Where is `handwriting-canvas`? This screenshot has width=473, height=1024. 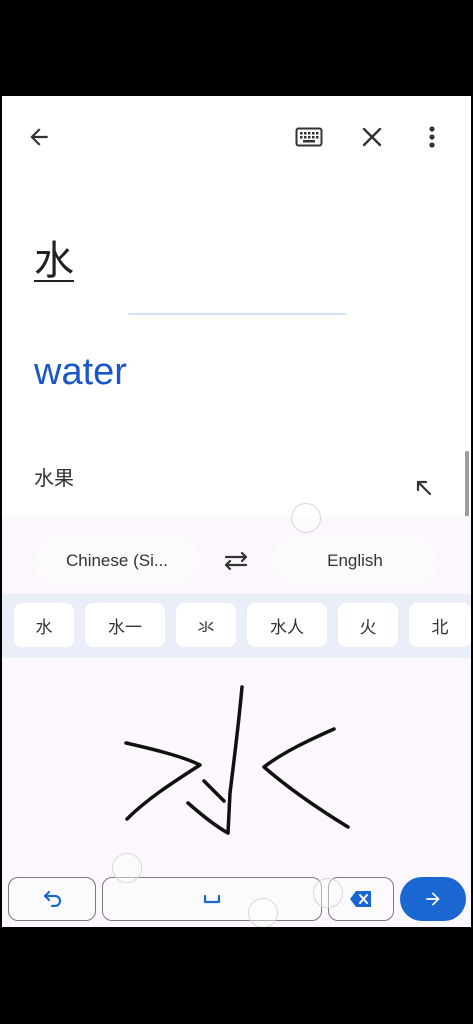 handwriting-canvas is located at coordinates (232, 766).